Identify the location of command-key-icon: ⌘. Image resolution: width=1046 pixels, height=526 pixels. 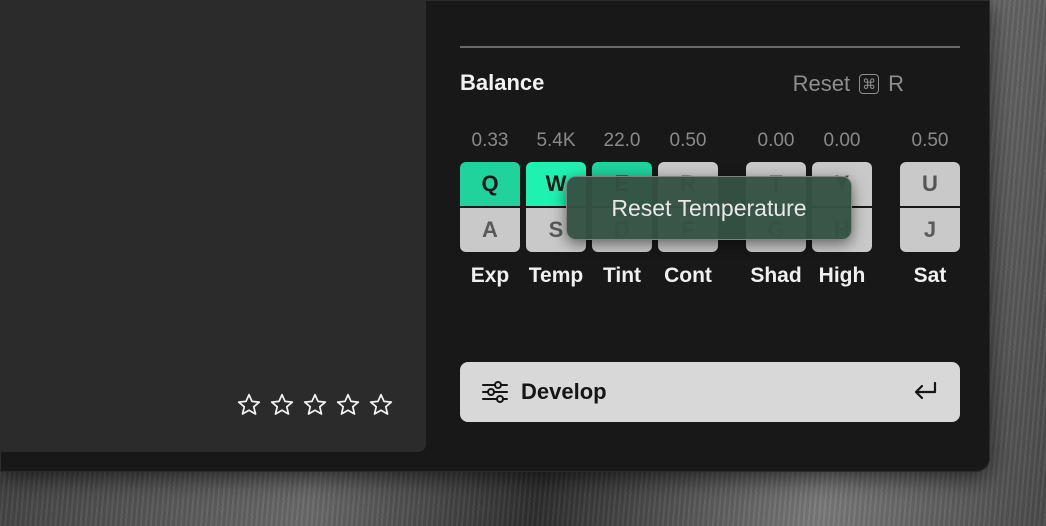
(869, 84).